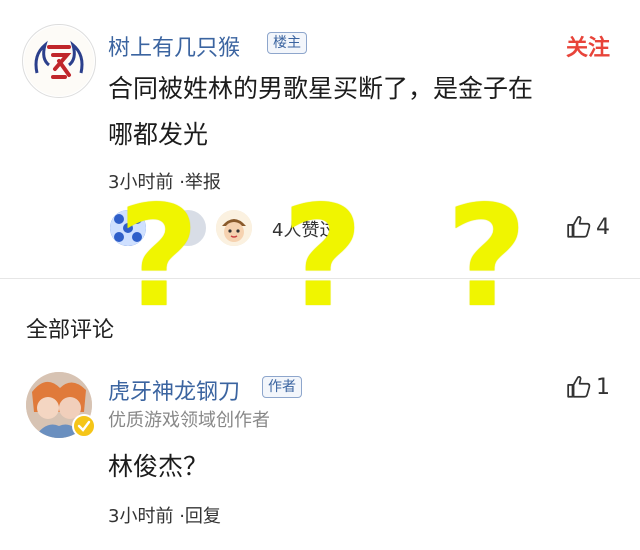 This screenshot has width=640, height=550. Describe the element at coordinates (603, 387) in the screenshot. I see `comment-like-count: 1` at that location.